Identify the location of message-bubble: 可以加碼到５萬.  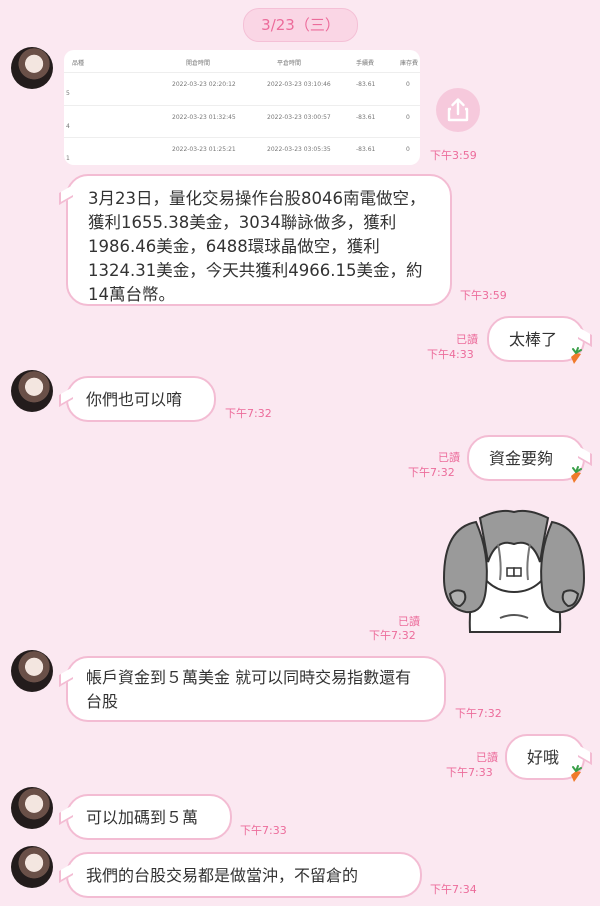
(149, 817).